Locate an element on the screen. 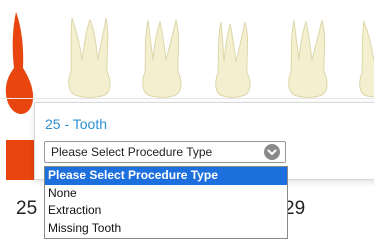 This screenshot has height=242, width=374. selected-tooth-marker is located at coordinates (21, 160).